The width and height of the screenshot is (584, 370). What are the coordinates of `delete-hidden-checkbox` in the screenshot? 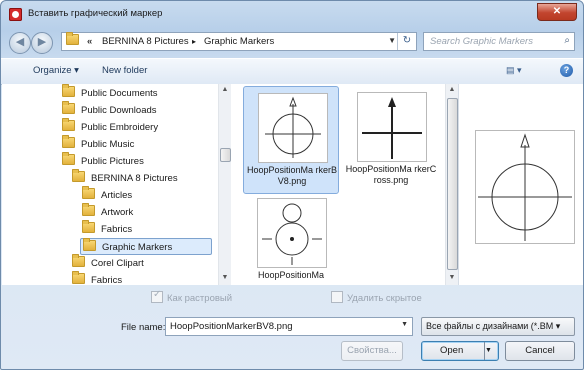 It's located at (337, 297).